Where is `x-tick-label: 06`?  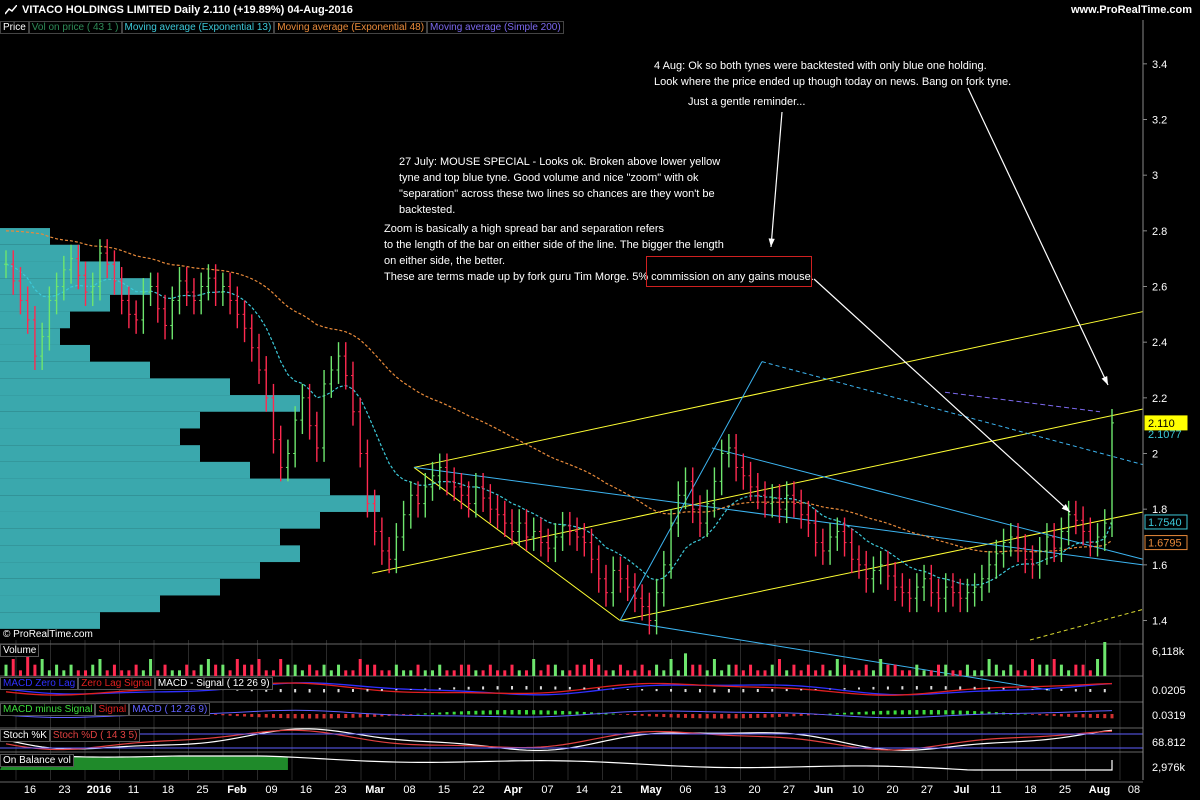
x-tick-label: 06 is located at coordinates (685, 790).